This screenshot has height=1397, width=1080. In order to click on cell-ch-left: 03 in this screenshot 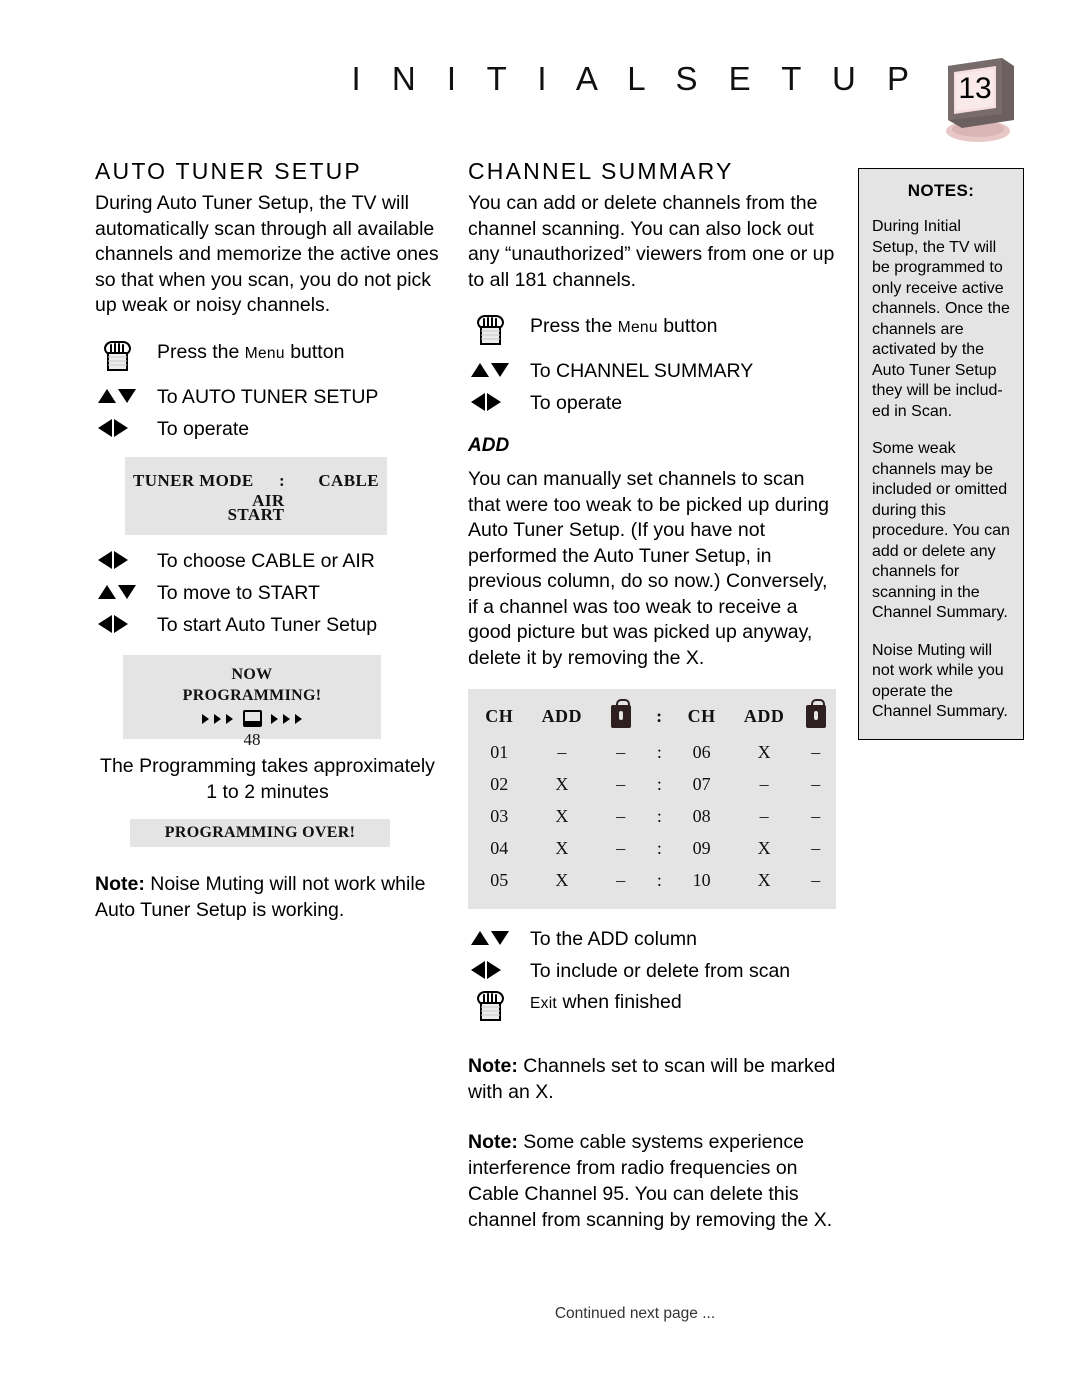, I will do `click(499, 816)`.